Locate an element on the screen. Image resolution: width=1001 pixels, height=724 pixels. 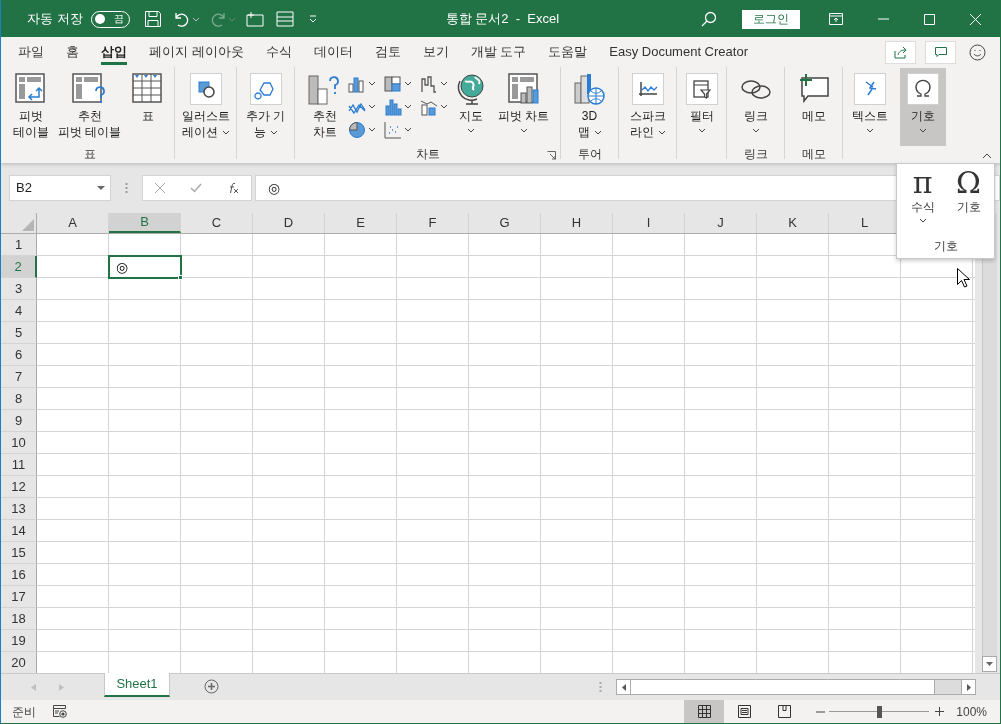
zoom-level: 100% is located at coordinates (971, 711).